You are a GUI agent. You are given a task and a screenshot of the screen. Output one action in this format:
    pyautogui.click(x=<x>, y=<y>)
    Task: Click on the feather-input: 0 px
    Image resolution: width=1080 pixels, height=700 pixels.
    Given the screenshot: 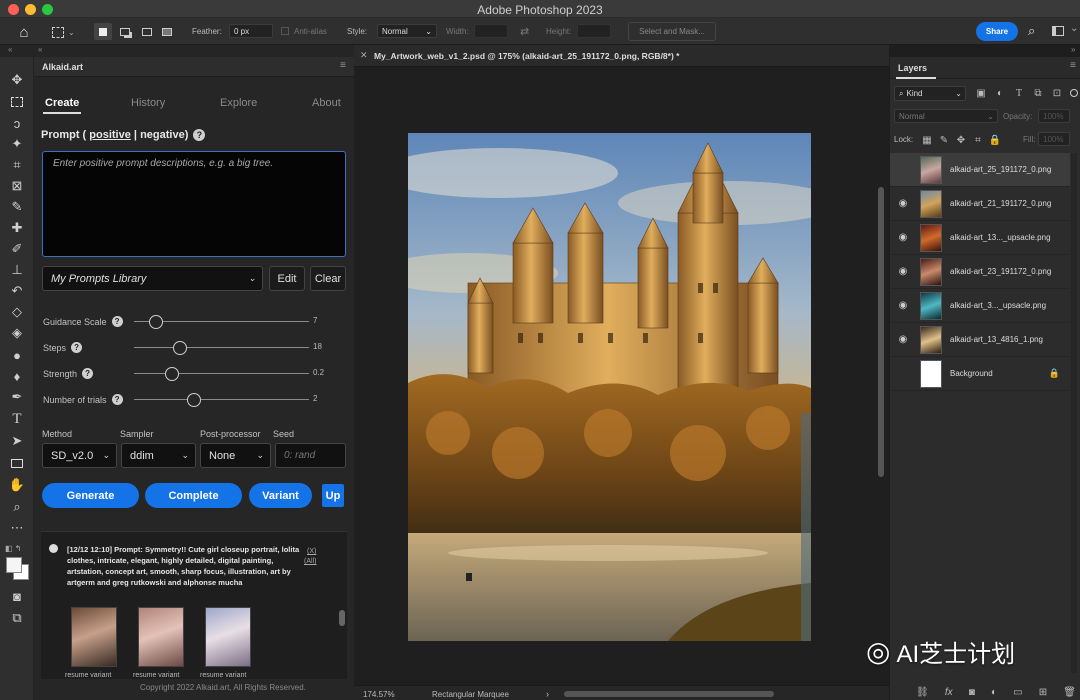 What is the action you would take?
    pyautogui.click(x=251, y=31)
    